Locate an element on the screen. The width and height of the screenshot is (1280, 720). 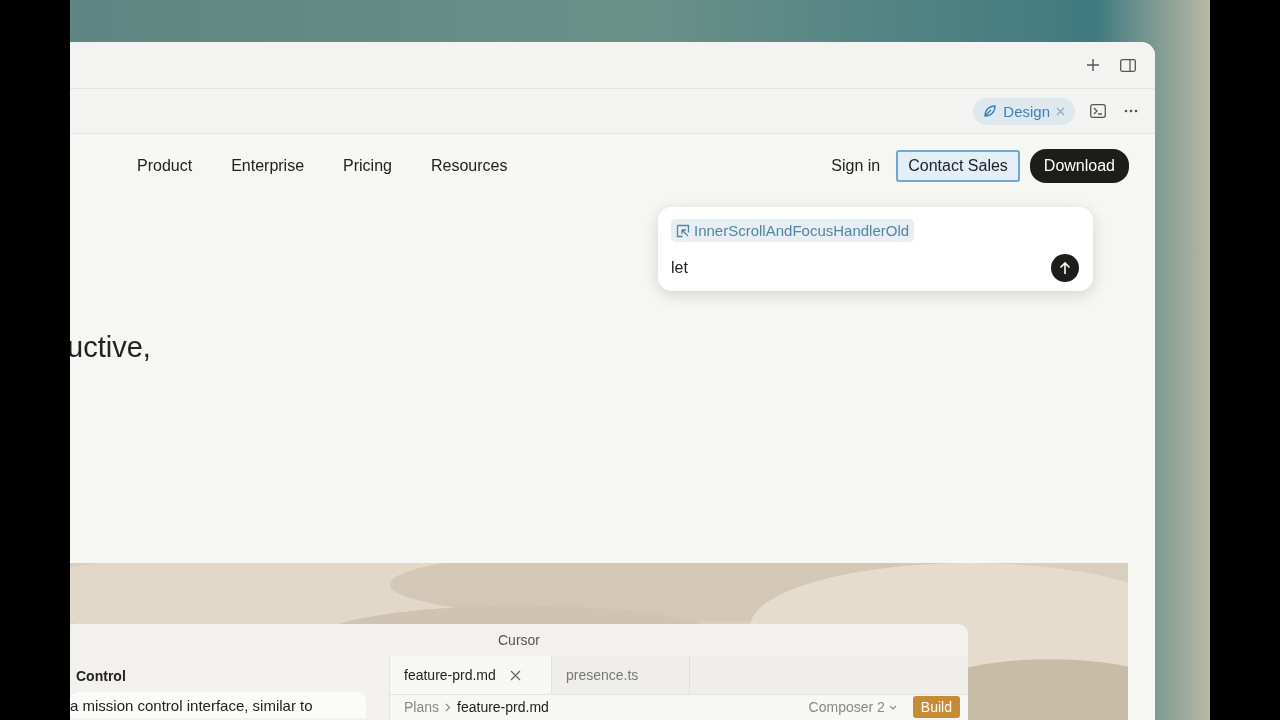
breadcrumb-link: feature-prd.md is located at coordinates (503, 707).